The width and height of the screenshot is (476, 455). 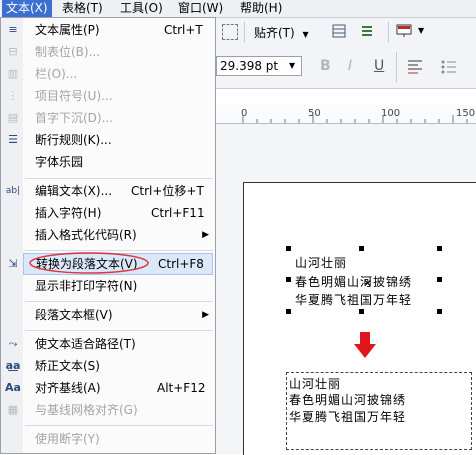 What do you see at coordinates (59, 162) in the screenshot?
I see `menu-item-label: 字体乐园` at bounding box center [59, 162].